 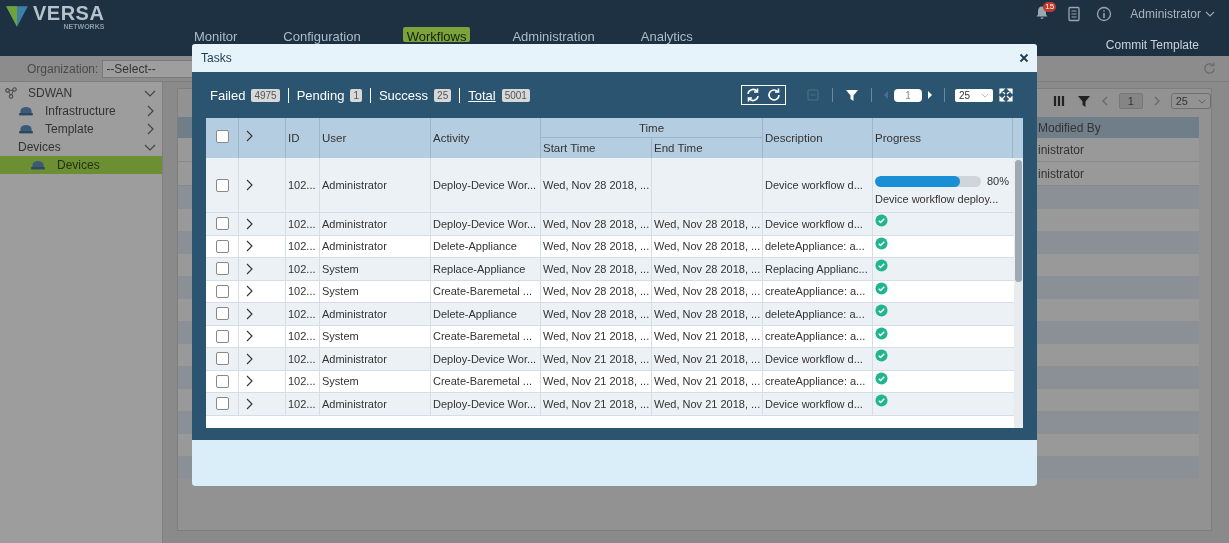 I want to click on summary-label: Pending, so click(x=320, y=95).